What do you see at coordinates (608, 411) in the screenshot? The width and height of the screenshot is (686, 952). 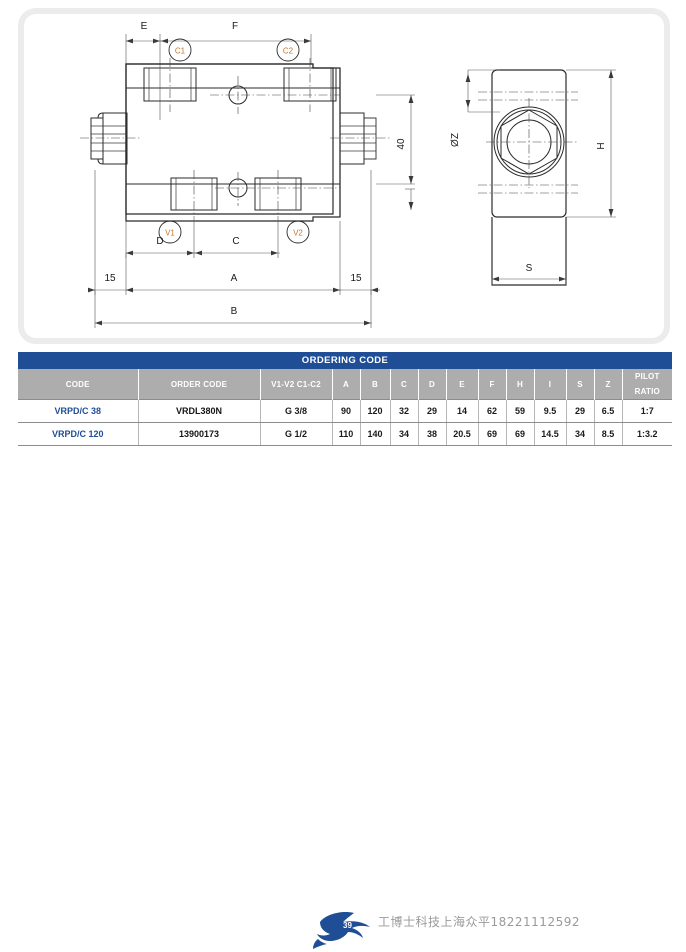 I see `cell-z: 6.5` at bounding box center [608, 411].